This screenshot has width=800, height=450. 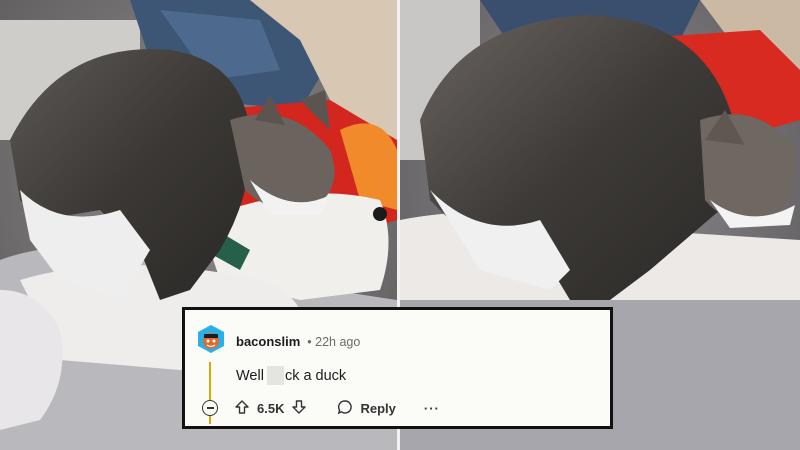 I want to click on downvote-arrow-icon, so click(x=299, y=408).